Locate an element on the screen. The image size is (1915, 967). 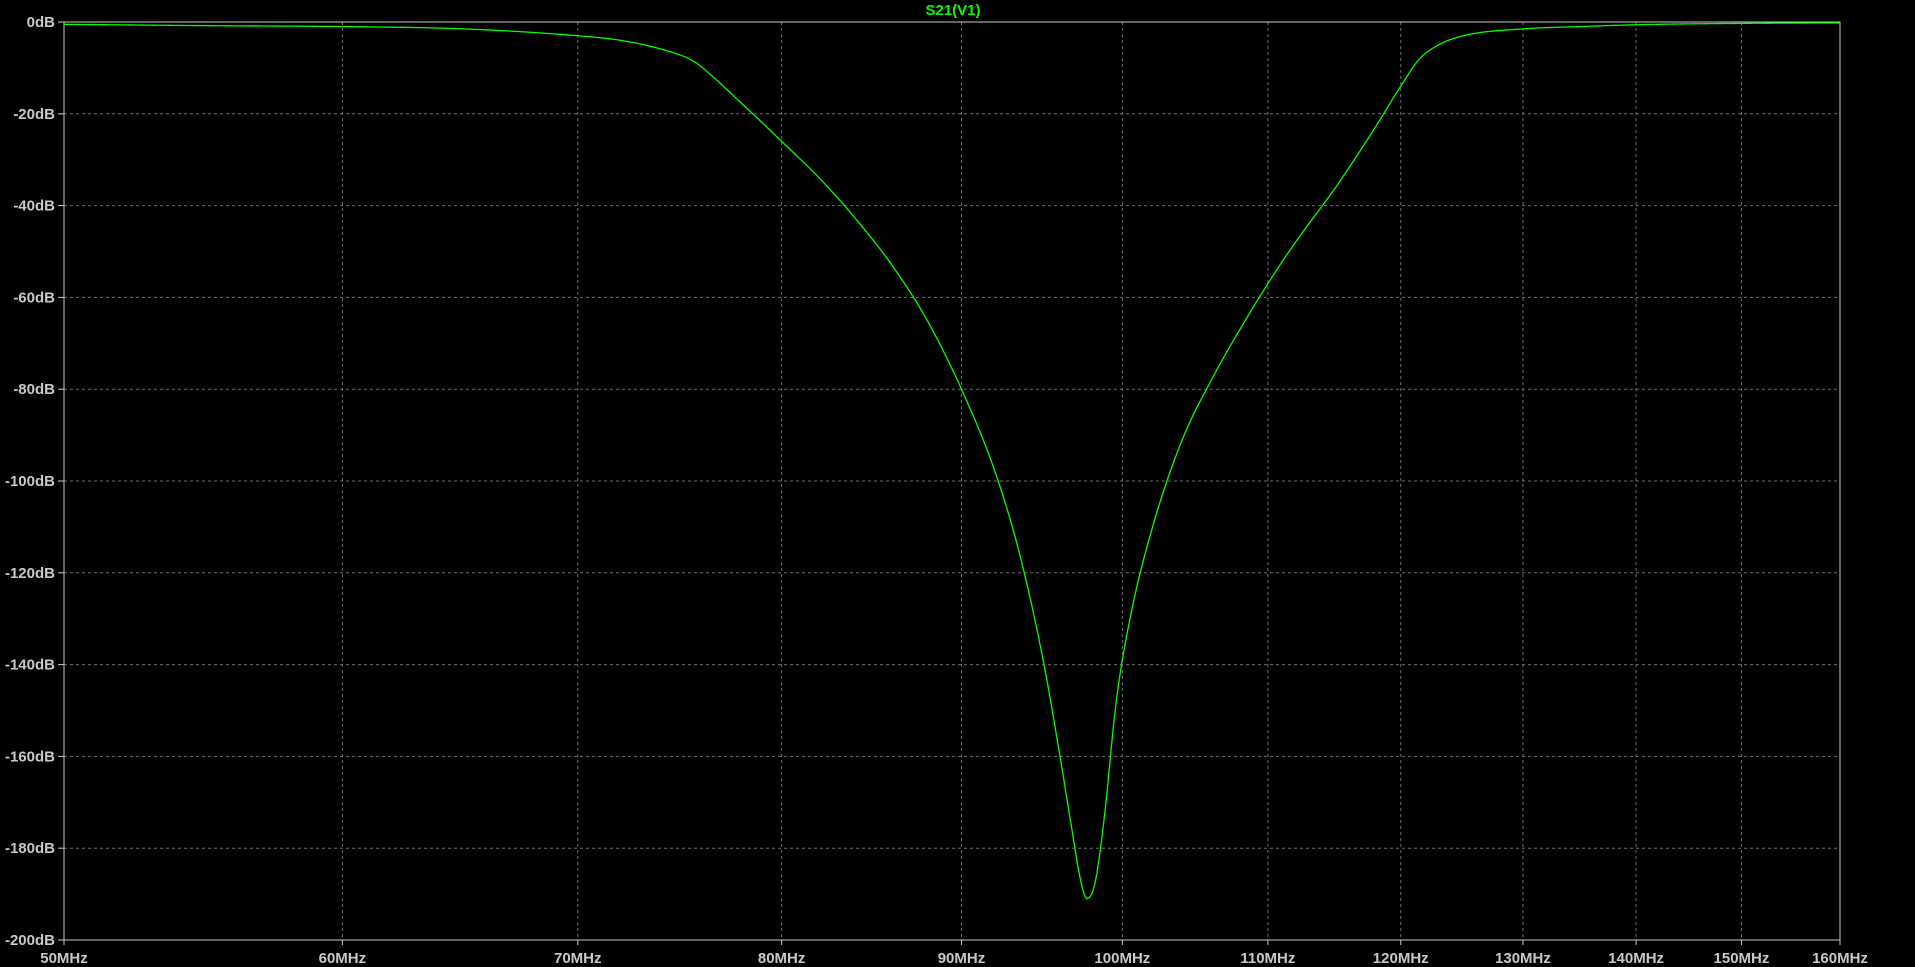
y-tick-label: 0dB is located at coordinates (41, 22).